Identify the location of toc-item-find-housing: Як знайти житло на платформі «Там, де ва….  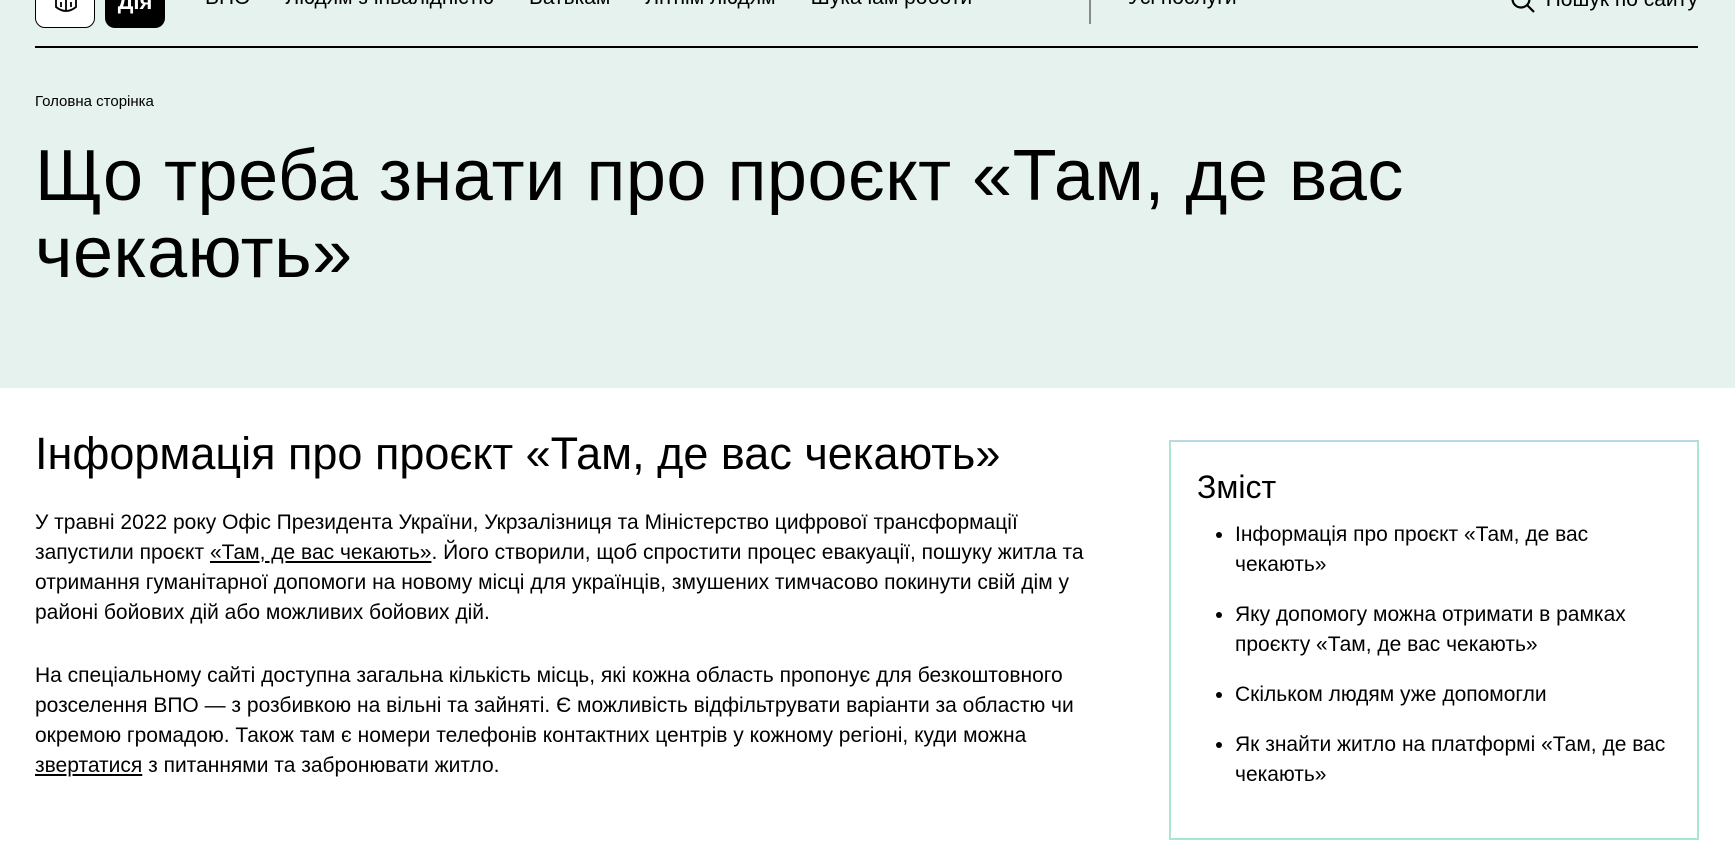
(1453, 760).